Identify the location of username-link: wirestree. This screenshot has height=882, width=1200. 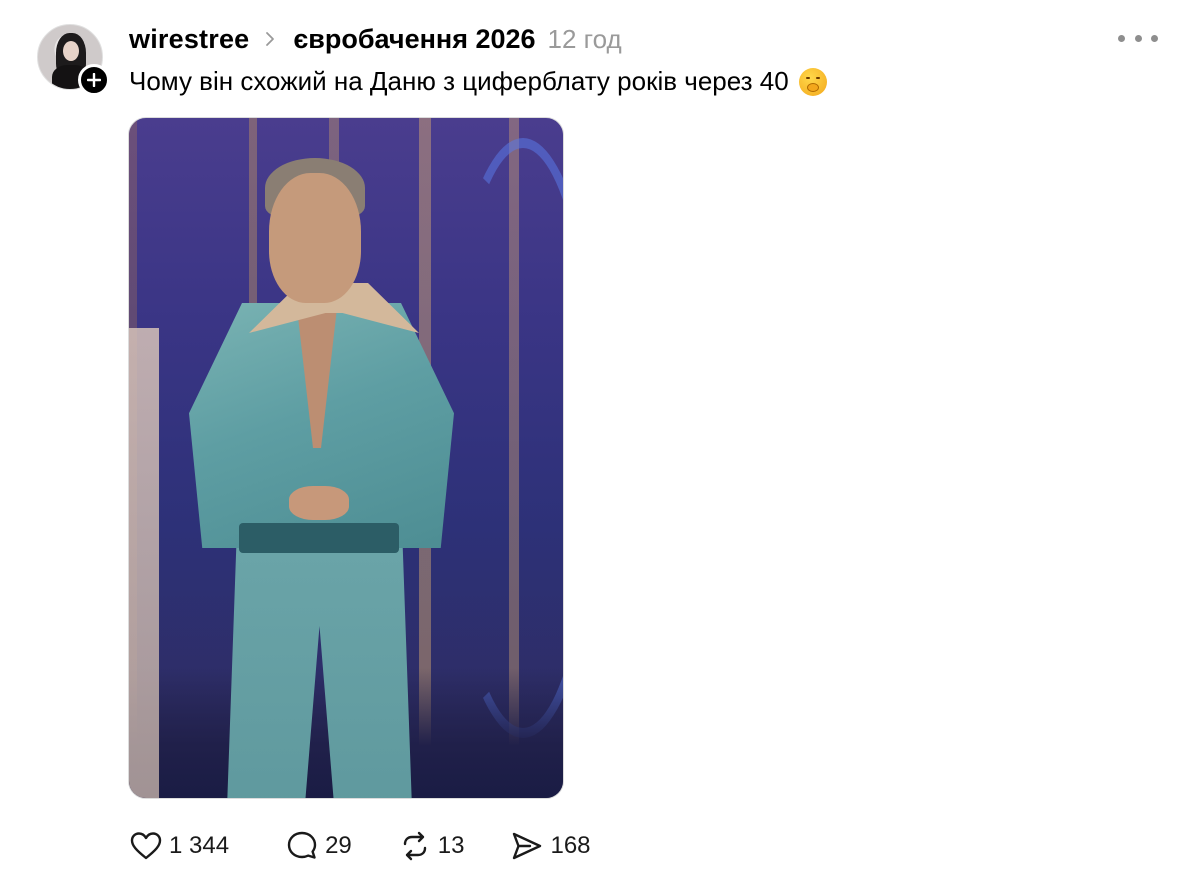
(189, 39).